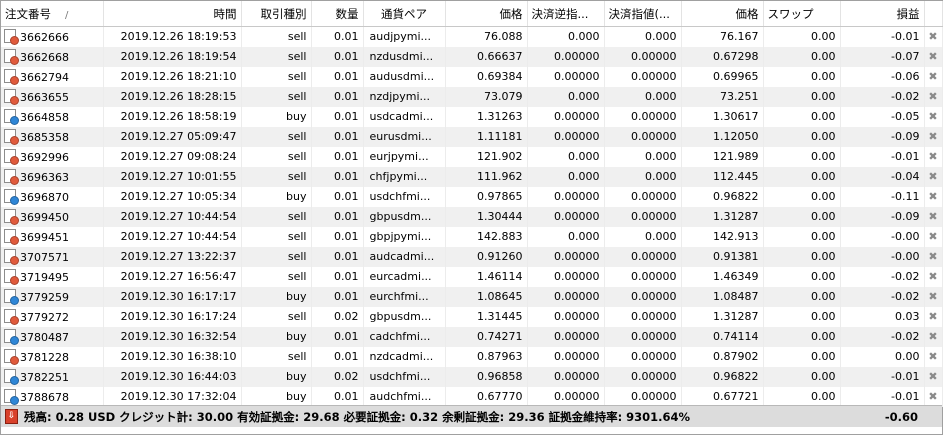 The width and height of the screenshot is (943, 435). What do you see at coordinates (67, 15) in the screenshot?
I see `sort-indicator: /` at bounding box center [67, 15].